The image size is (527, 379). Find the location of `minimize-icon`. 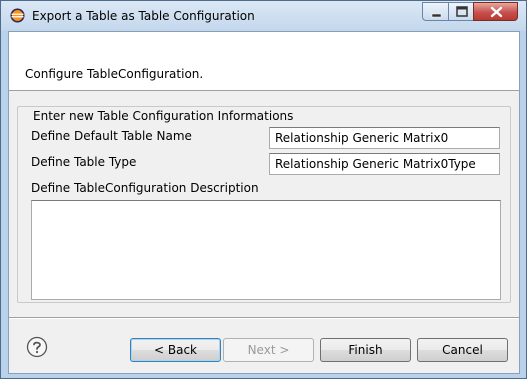

minimize-icon is located at coordinates (436, 15).